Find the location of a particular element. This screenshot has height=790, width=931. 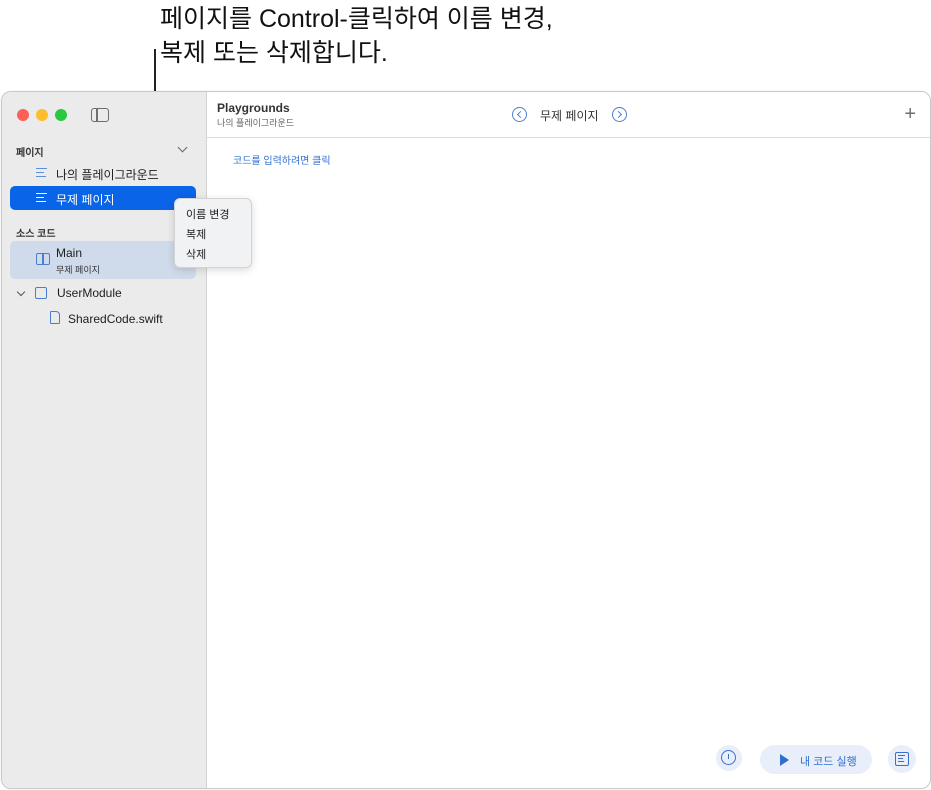

next-page-button is located at coordinates (619, 114).